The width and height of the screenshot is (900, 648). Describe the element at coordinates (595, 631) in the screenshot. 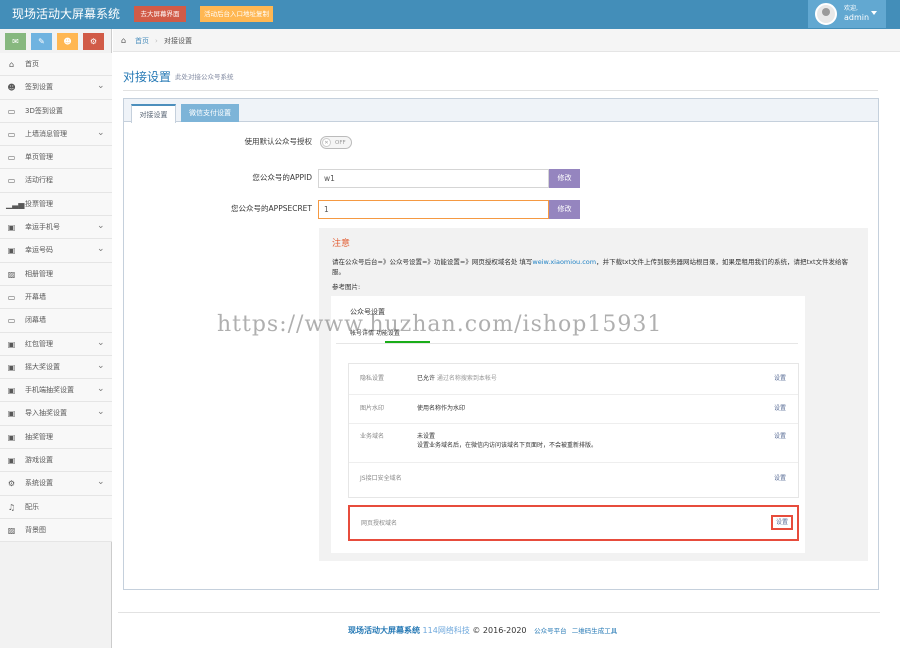

I see `footer-link-qrcode: 二维码生成工具` at that location.